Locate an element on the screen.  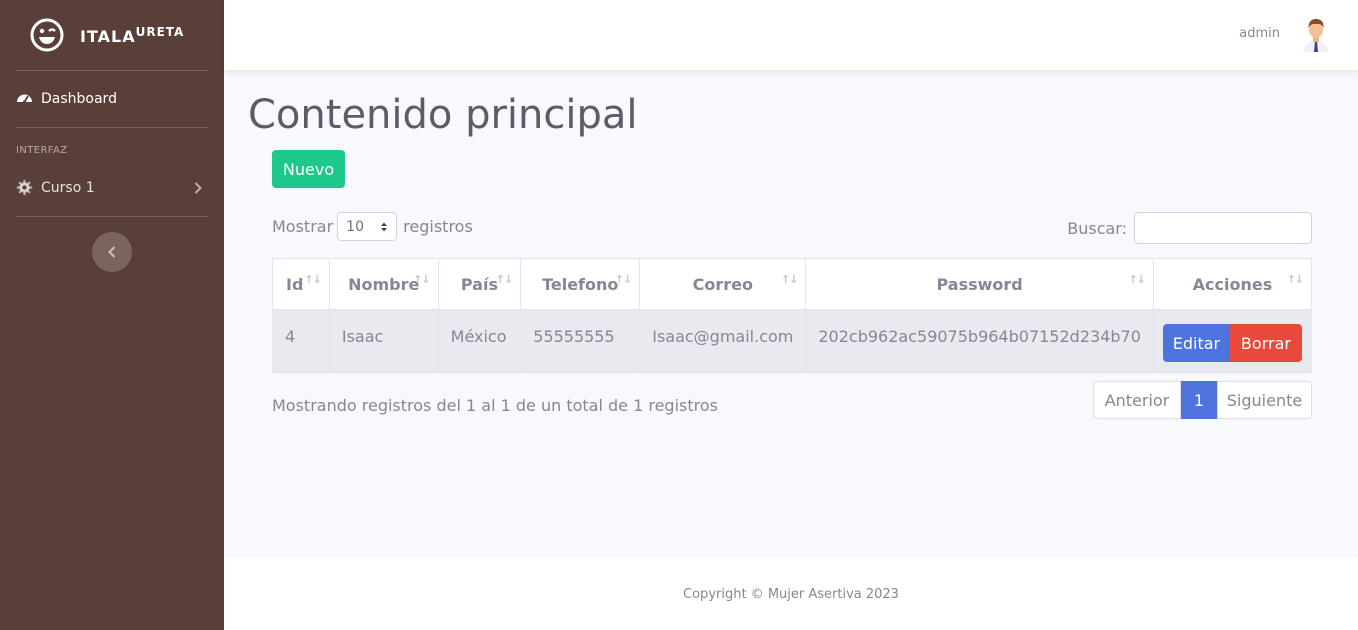
pagination-next: Siguiente is located at coordinates (1264, 400).